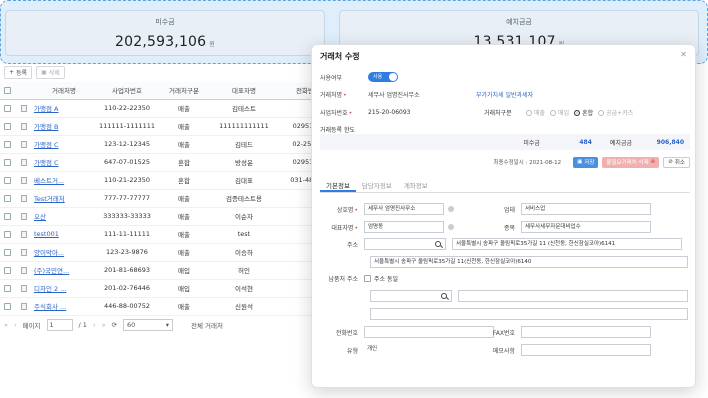  What do you see at coordinates (165, 288) in the screenshot?
I see `table-row: 디자인 2 ... 201-02-76446 매입 이석현` at bounding box center [165, 288].